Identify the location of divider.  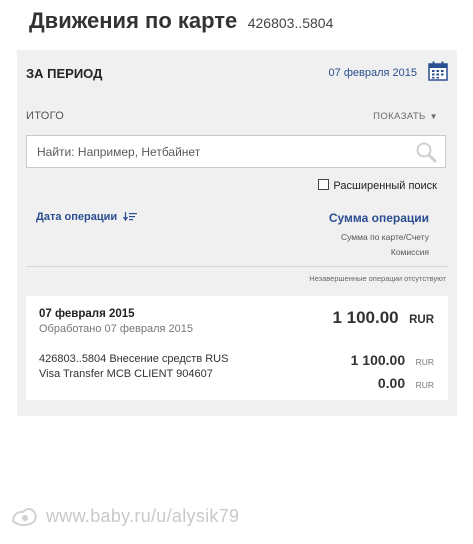
(237, 266).